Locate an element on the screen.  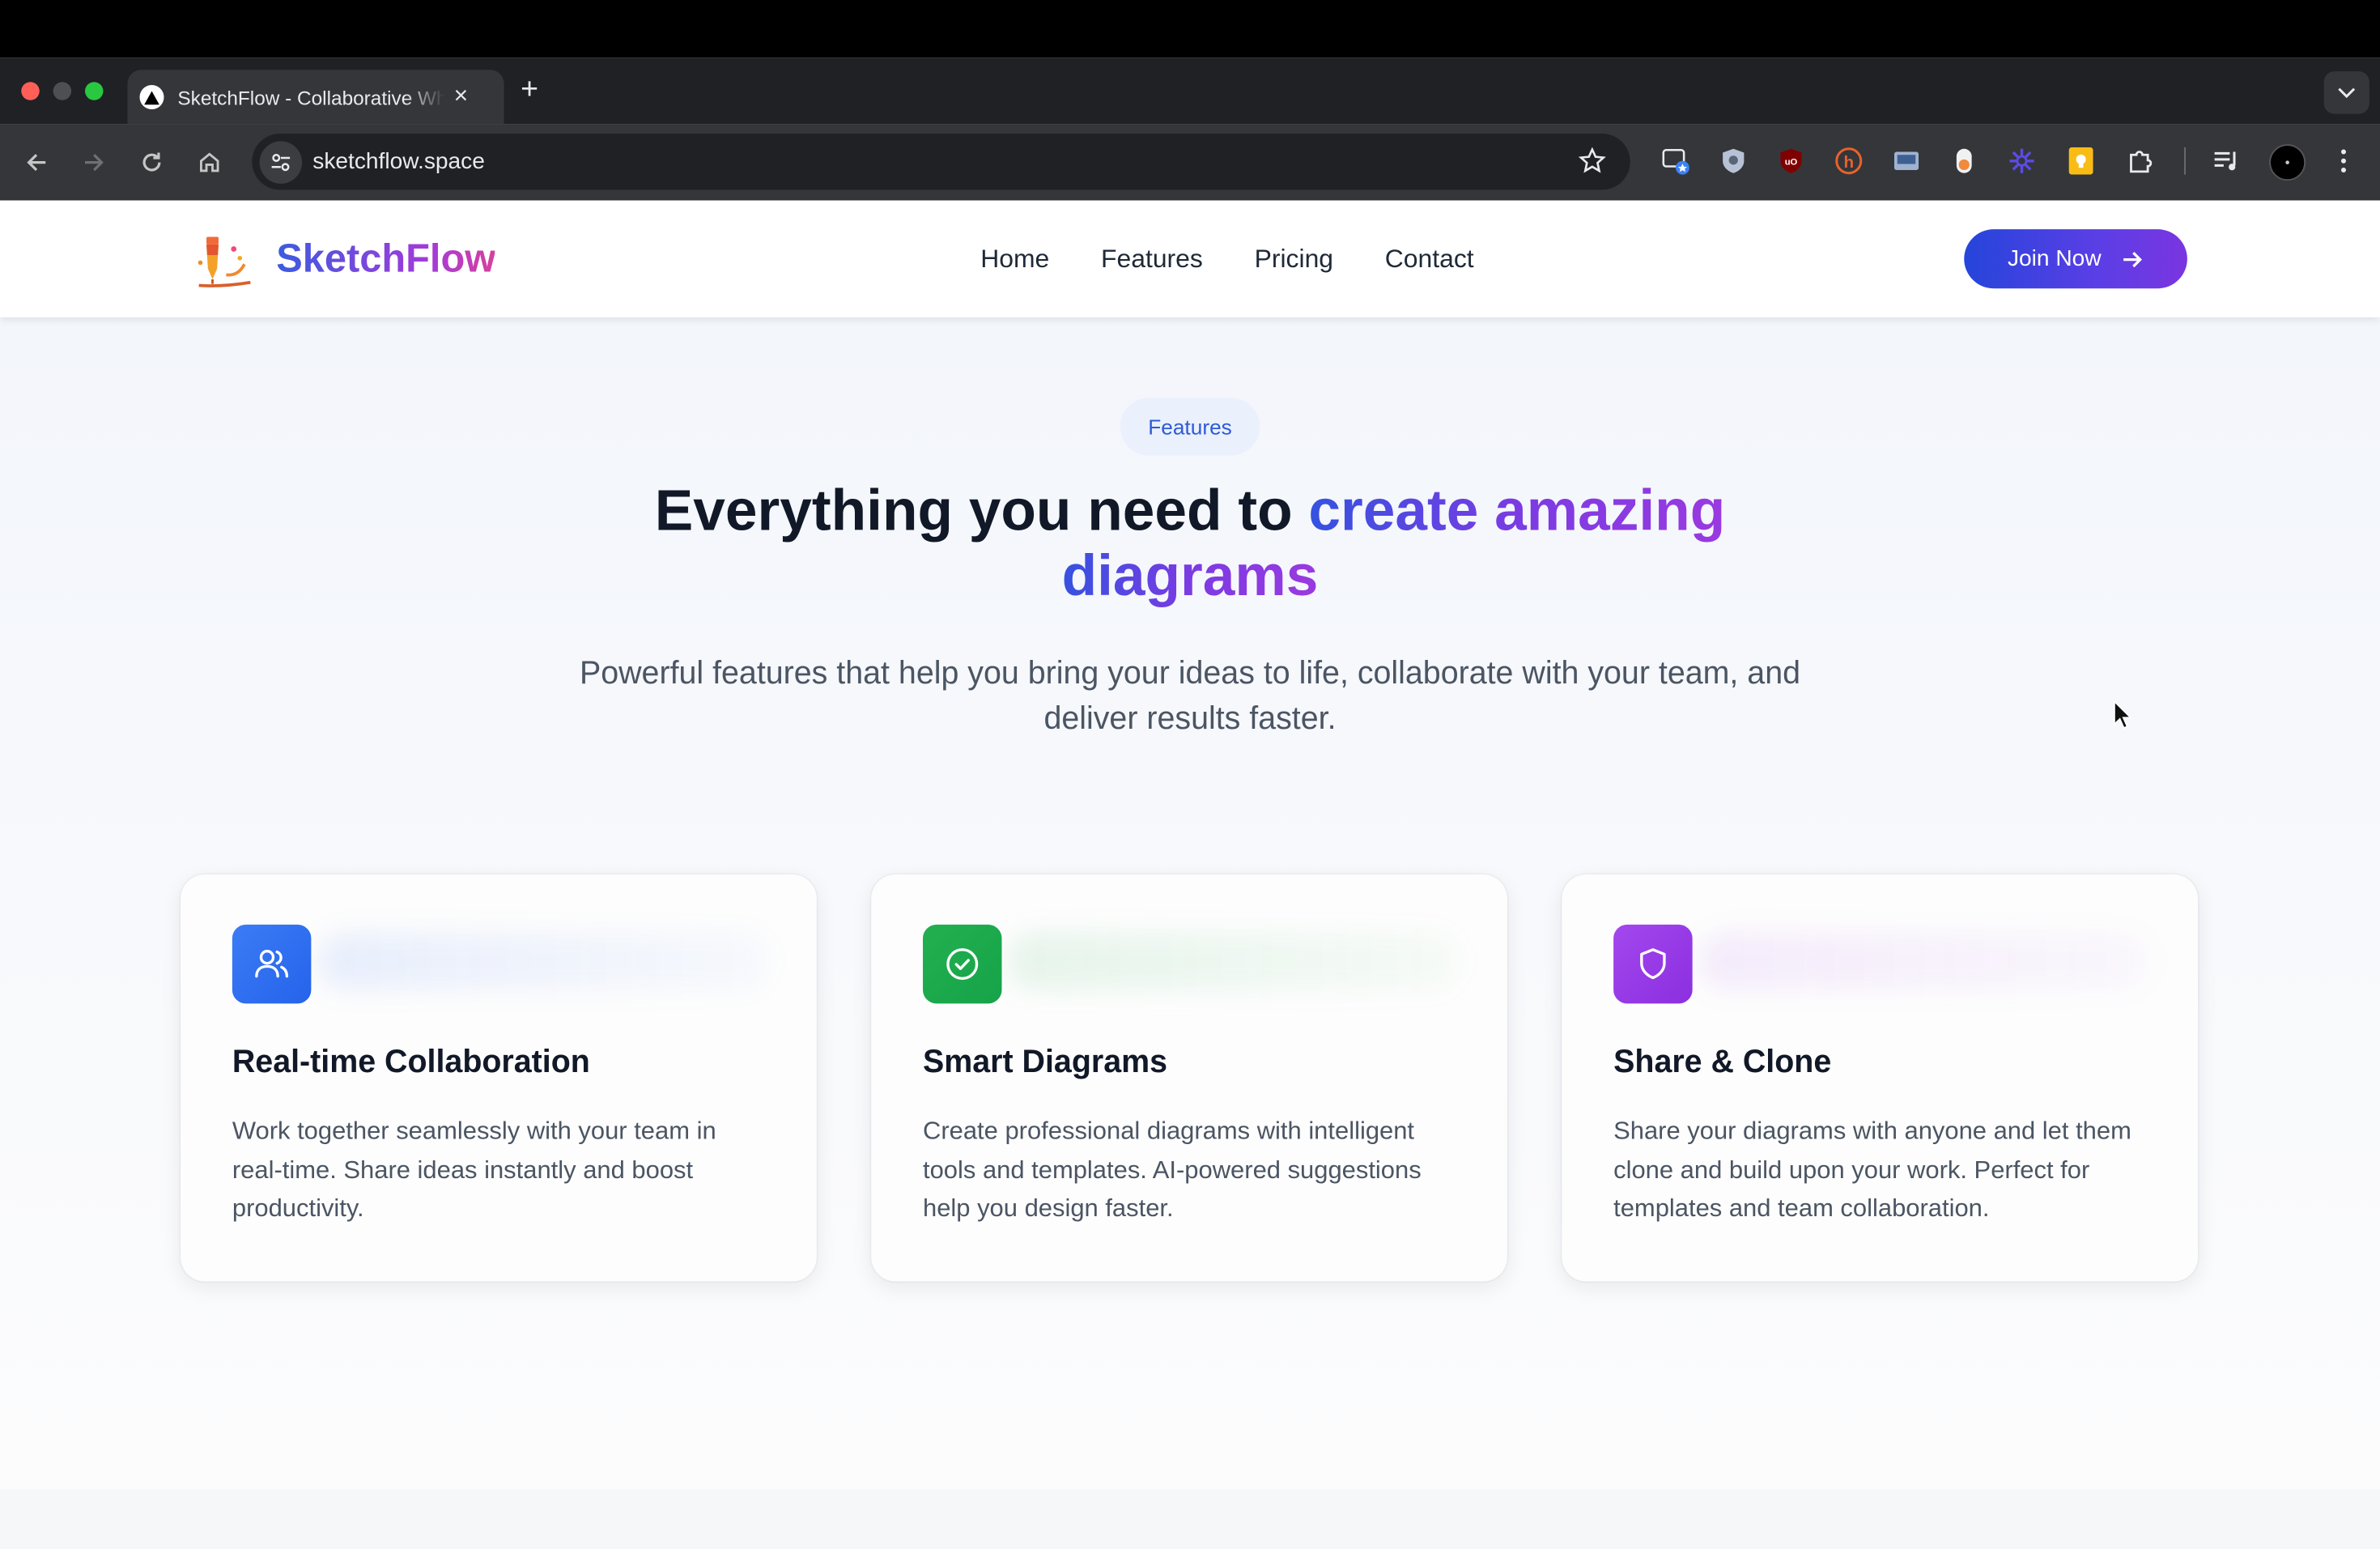
headline-highlight: create amazing is located at coordinates (1517, 512).